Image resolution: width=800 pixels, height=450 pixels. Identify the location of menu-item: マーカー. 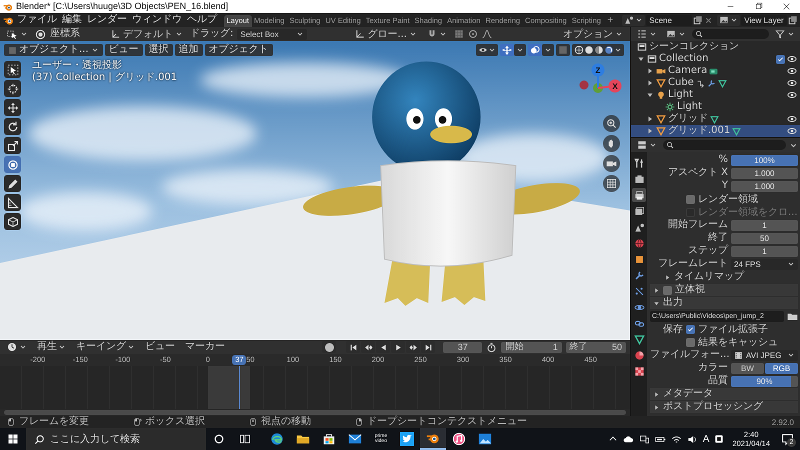
(205, 347).